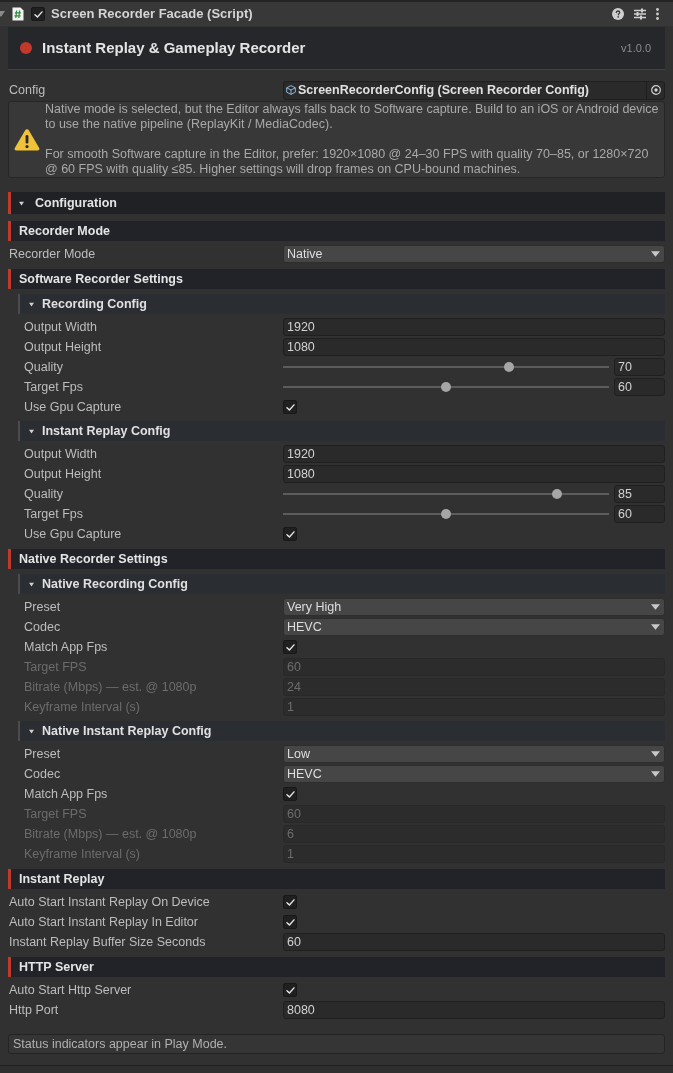  What do you see at coordinates (341, 431) in the screenshot?
I see `foldout-header: Instant Replay Config` at bounding box center [341, 431].